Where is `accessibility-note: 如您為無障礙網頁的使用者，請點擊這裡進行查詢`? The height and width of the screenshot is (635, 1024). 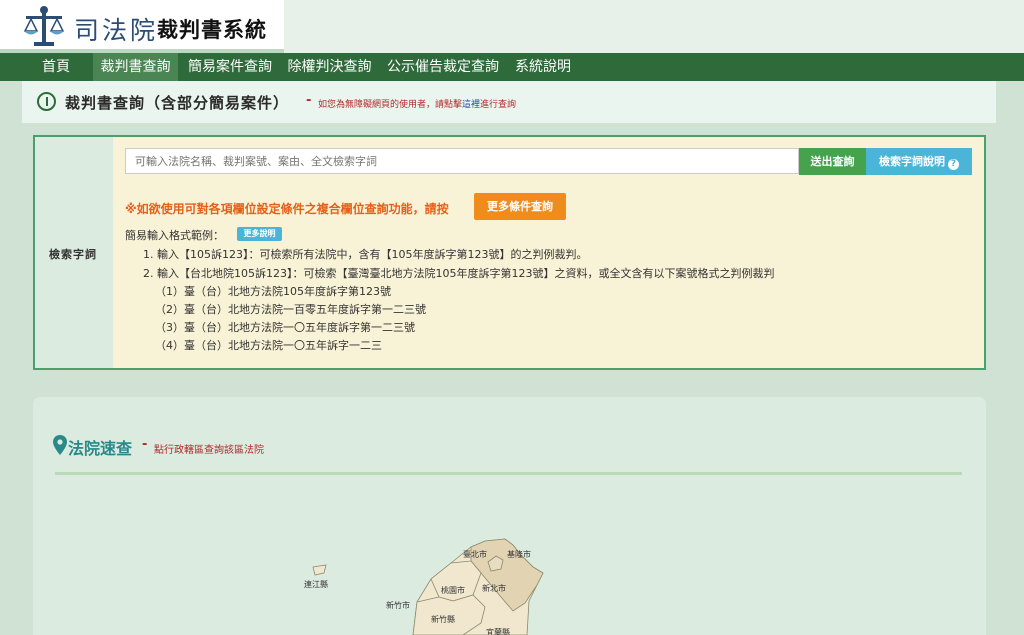
accessibility-note: 如您為無障礙網頁的使用者，請點擊這裡進行查詢 is located at coordinates (417, 103).